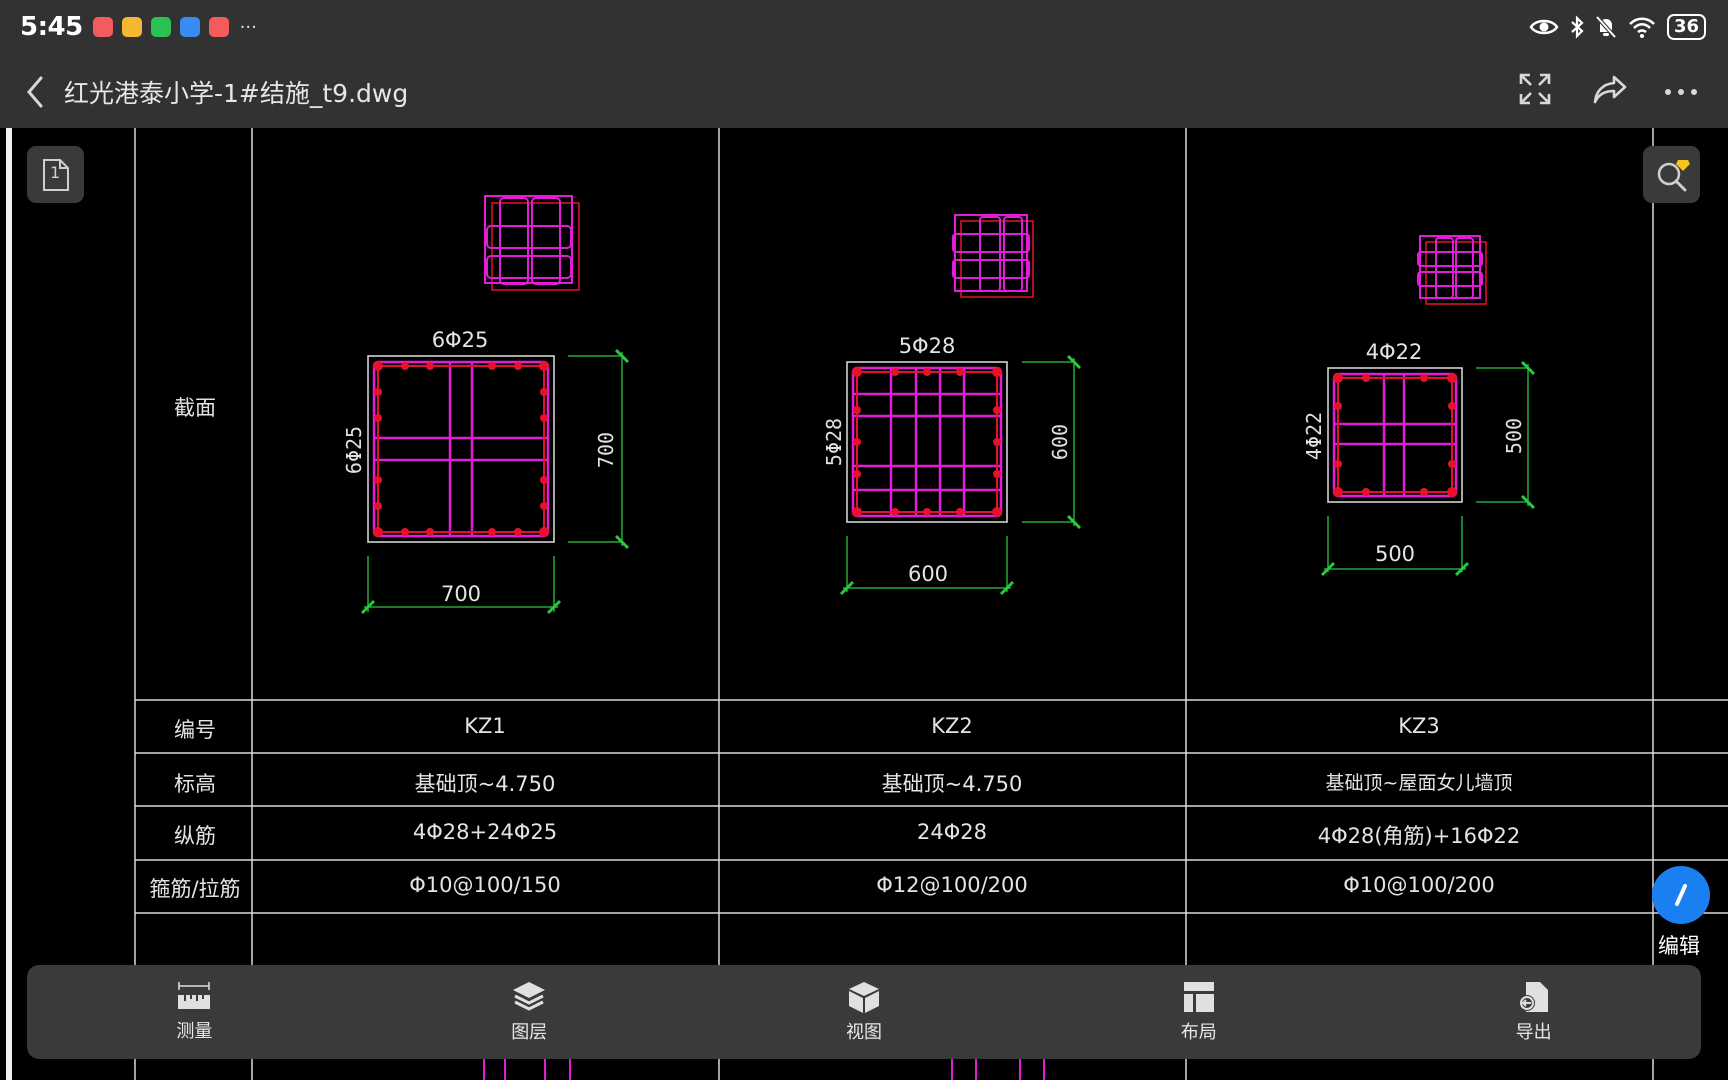 Image resolution: width=1728 pixels, height=1080 pixels. Describe the element at coordinates (9, 604) in the screenshot. I see `left-edge-bar` at that location.